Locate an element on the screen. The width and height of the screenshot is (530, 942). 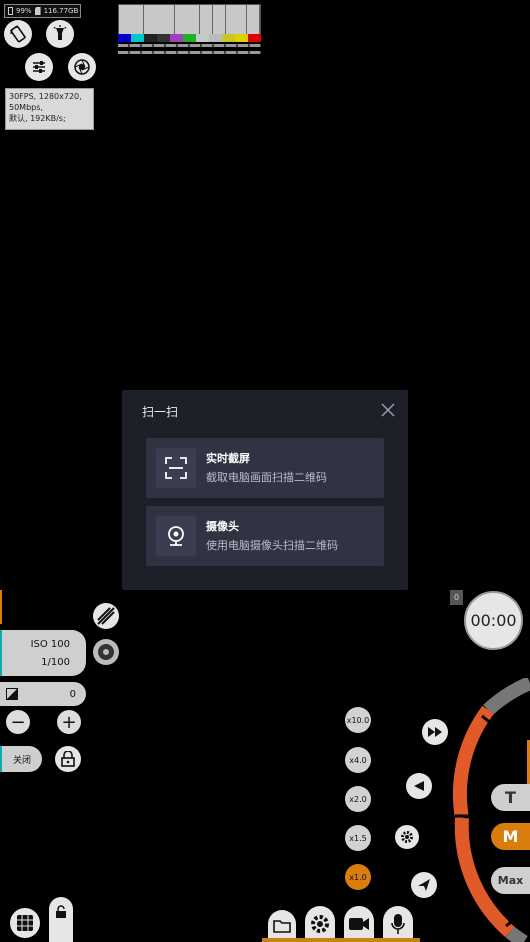
option-title: 实时截屏 is located at coordinates (228, 458).